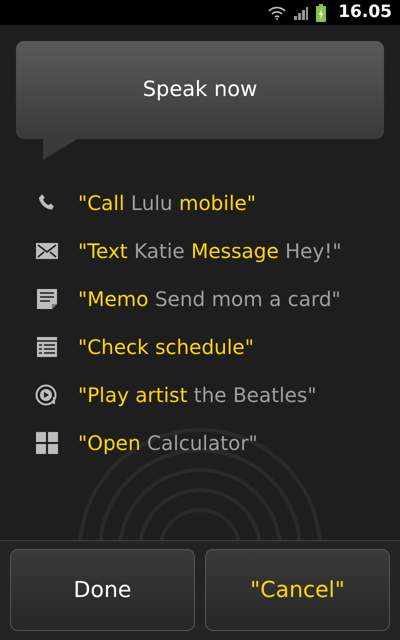  What do you see at coordinates (61, 149) in the screenshot?
I see `bubble-tail-icon` at bounding box center [61, 149].